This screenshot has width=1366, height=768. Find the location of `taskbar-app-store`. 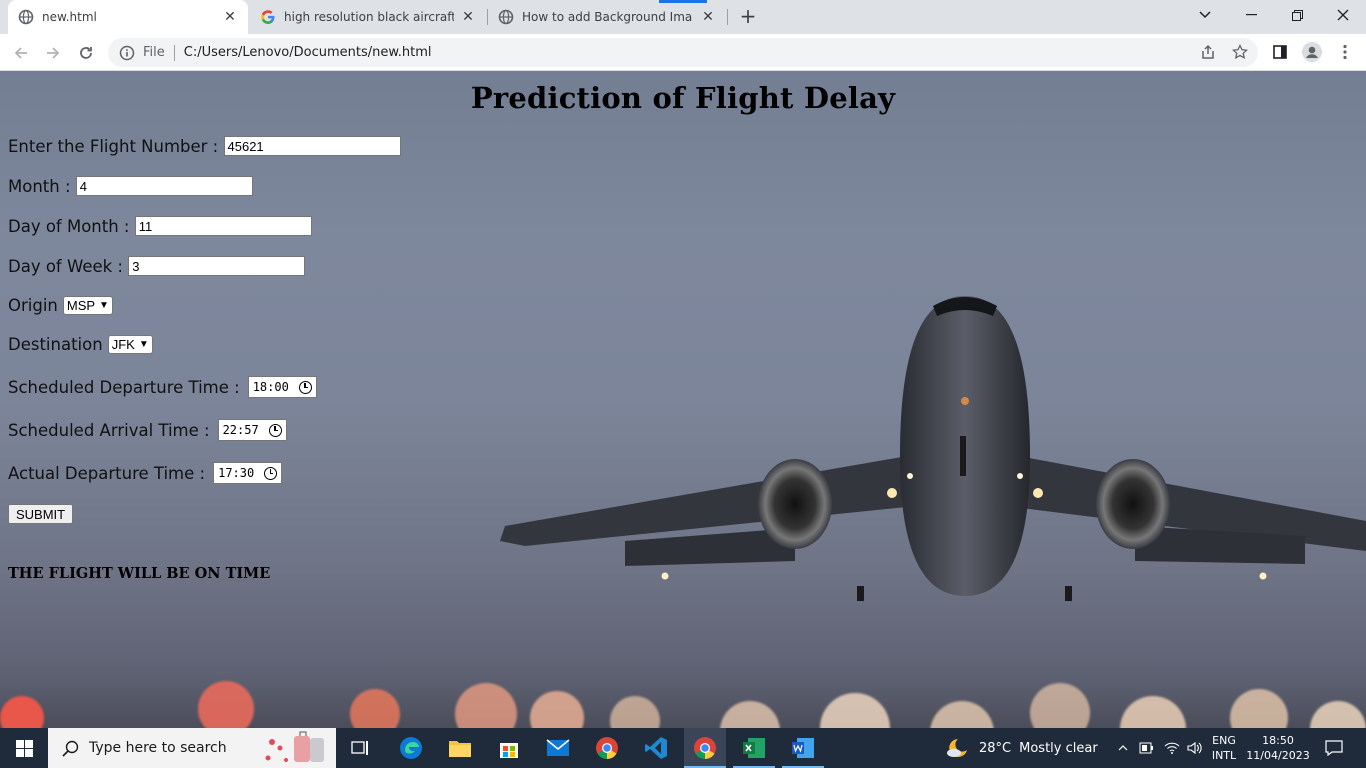

taskbar-app-store is located at coordinates (509, 748).